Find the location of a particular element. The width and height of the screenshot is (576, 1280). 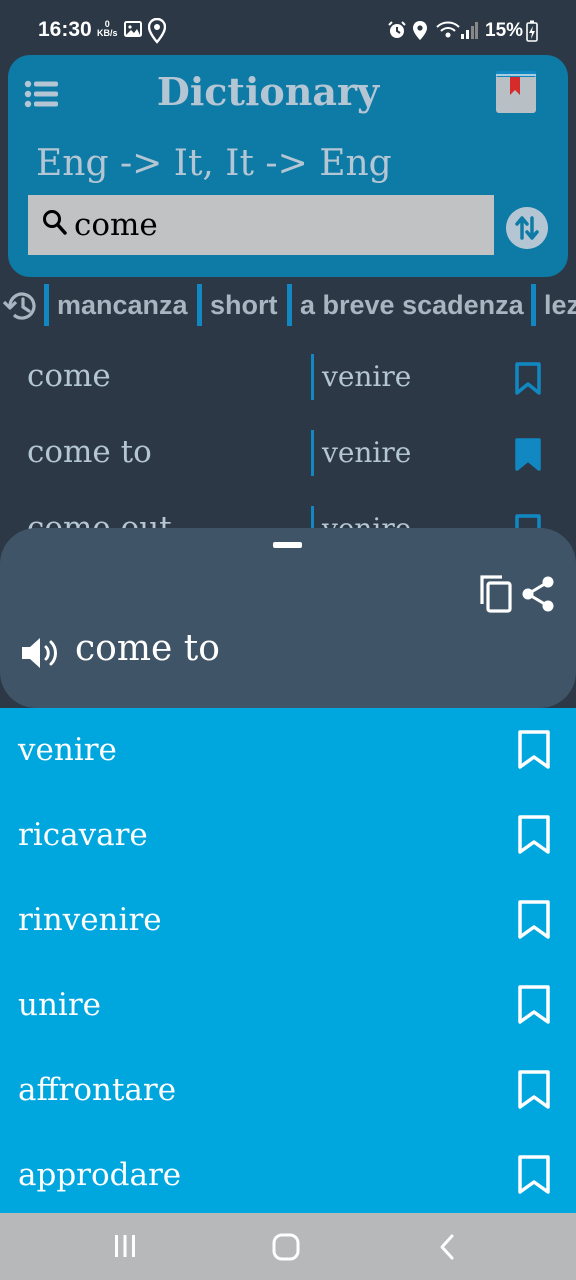

swap-languages-icon is located at coordinates (527, 228).